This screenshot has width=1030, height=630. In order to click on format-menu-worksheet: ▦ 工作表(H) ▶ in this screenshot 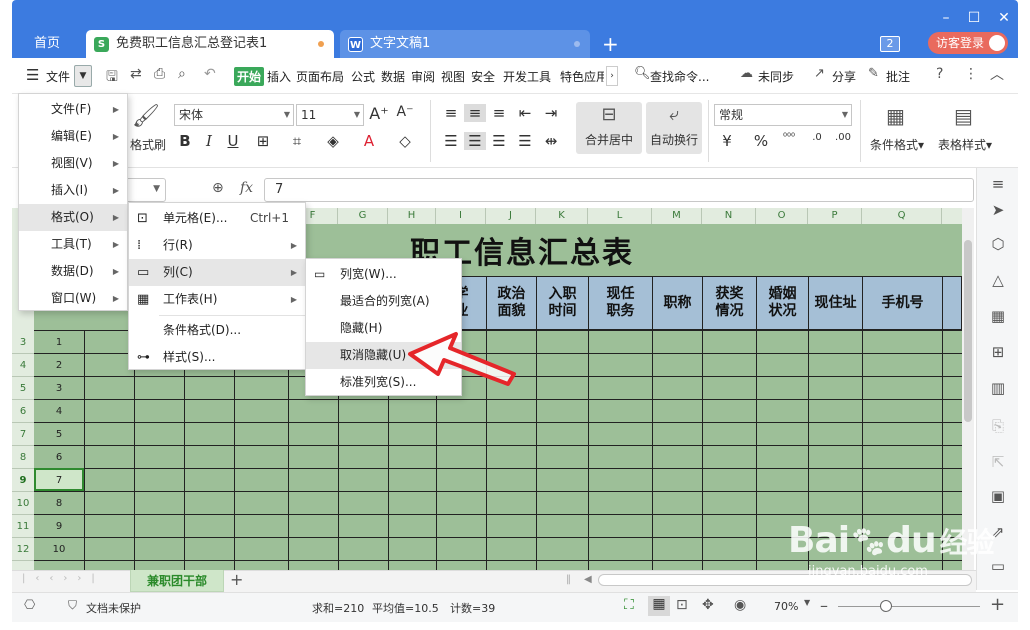, I will do `click(217, 299)`.